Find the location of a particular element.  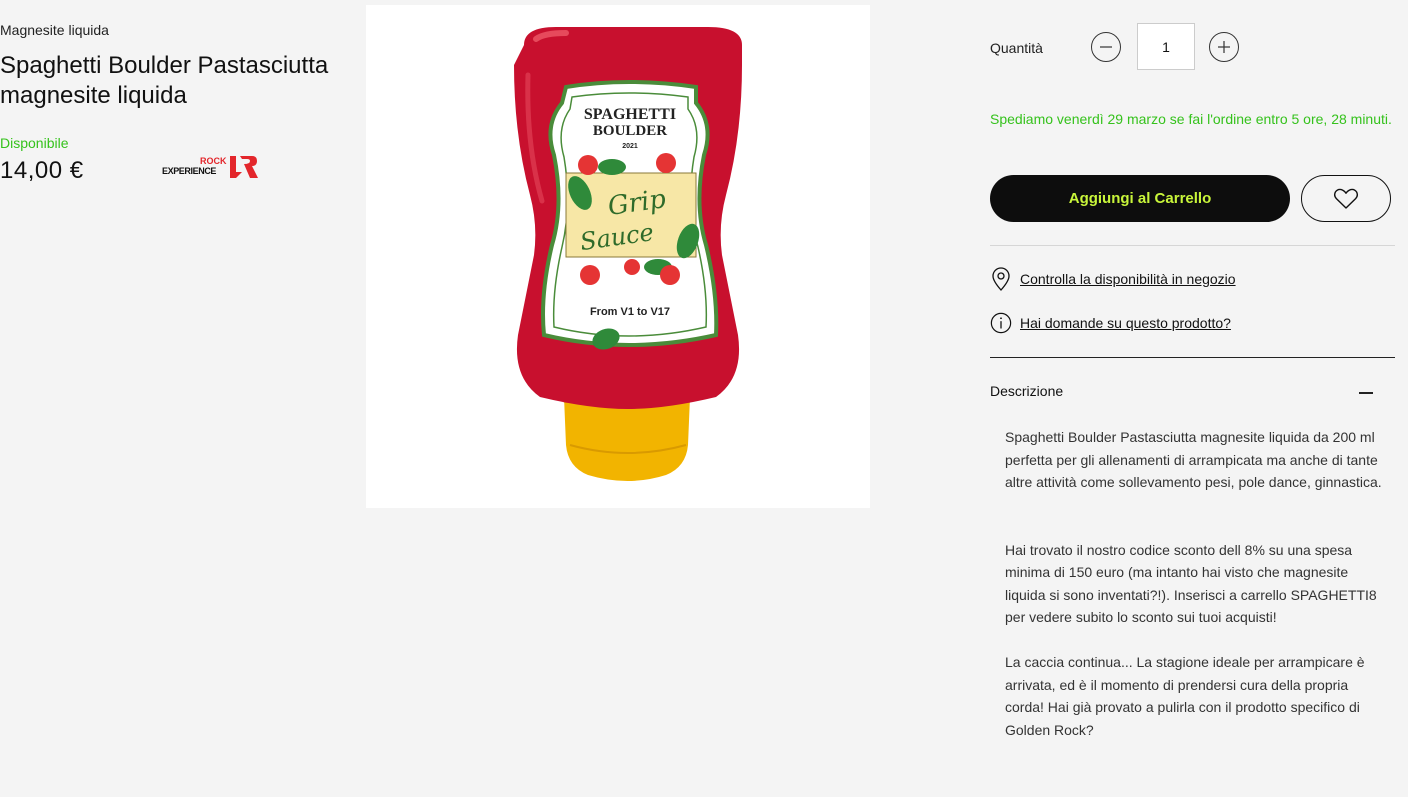

add-to-cart-button: Aggiungi al Carrello is located at coordinates (1140, 198).